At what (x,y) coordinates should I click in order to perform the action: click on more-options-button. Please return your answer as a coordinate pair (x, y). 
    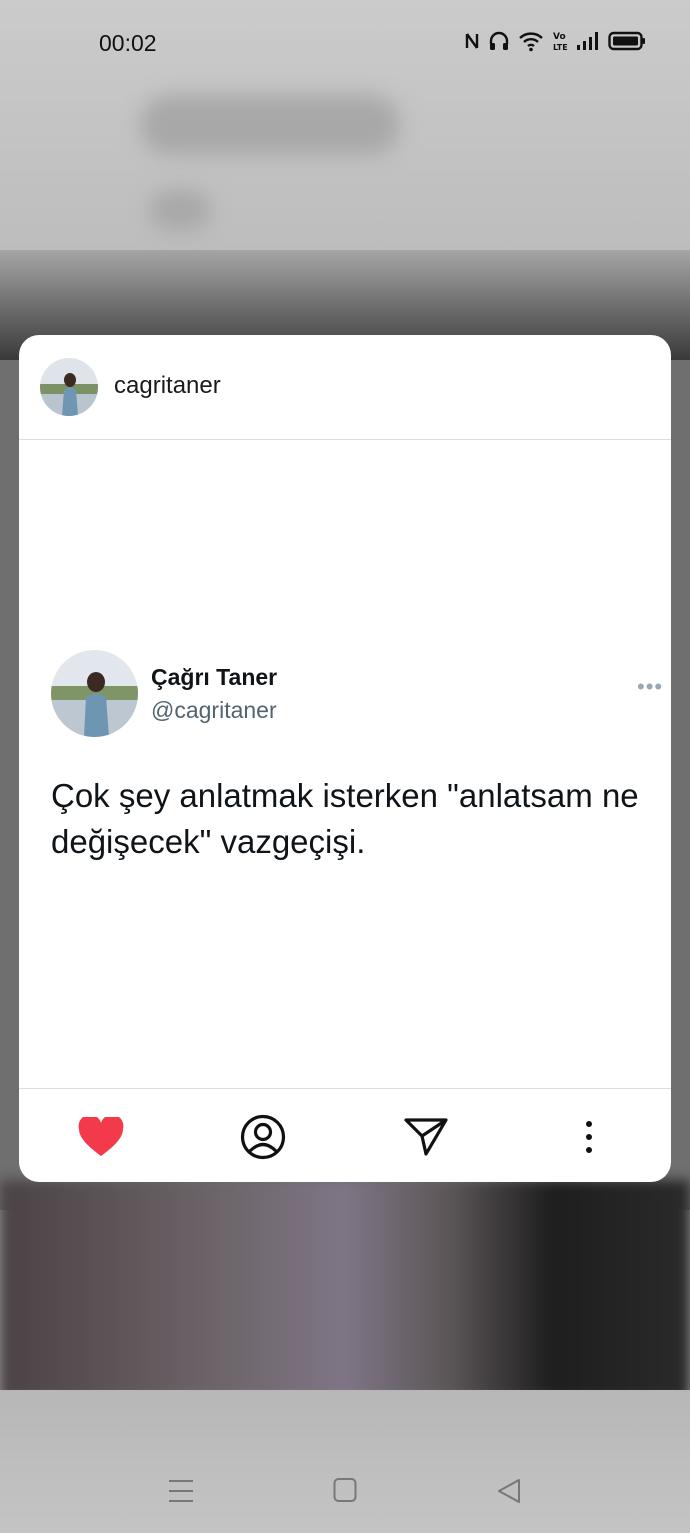
    Looking at the image, I should click on (589, 1137).